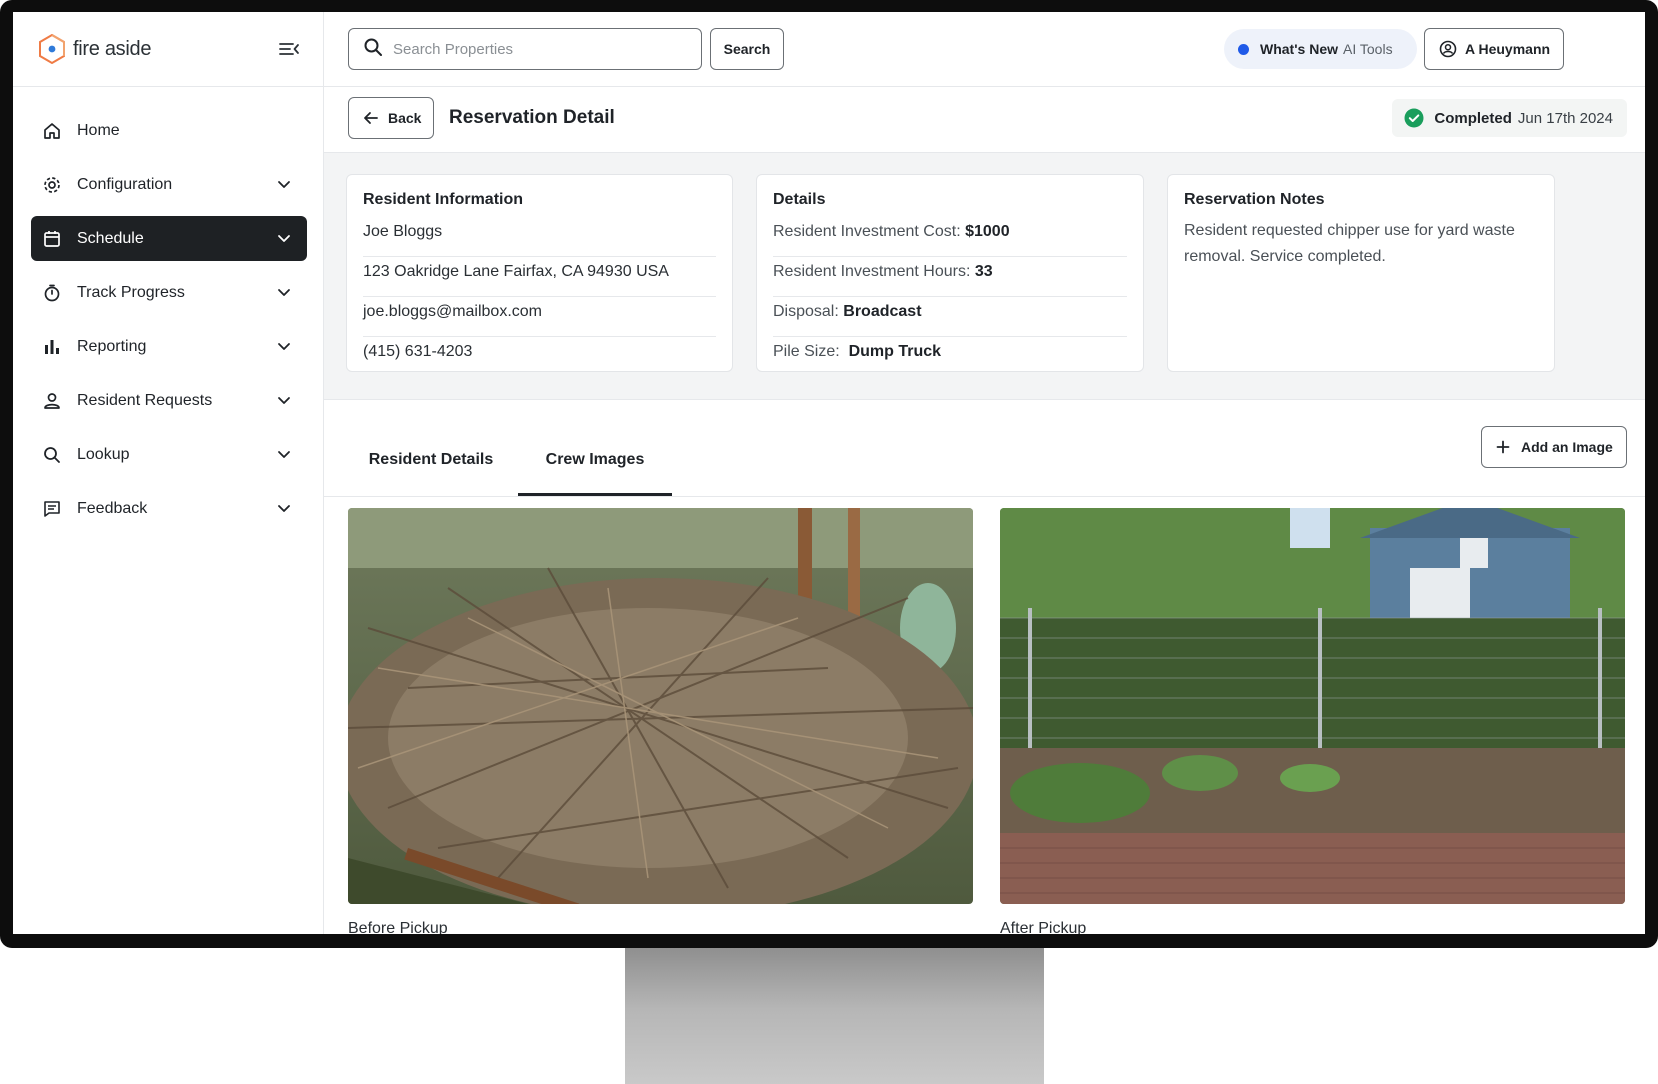 Image resolution: width=1658 pixels, height=1084 pixels. Describe the element at coordinates (418, 351) in the screenshot. I see `resident-phone: (415) 631-4203` at that location.